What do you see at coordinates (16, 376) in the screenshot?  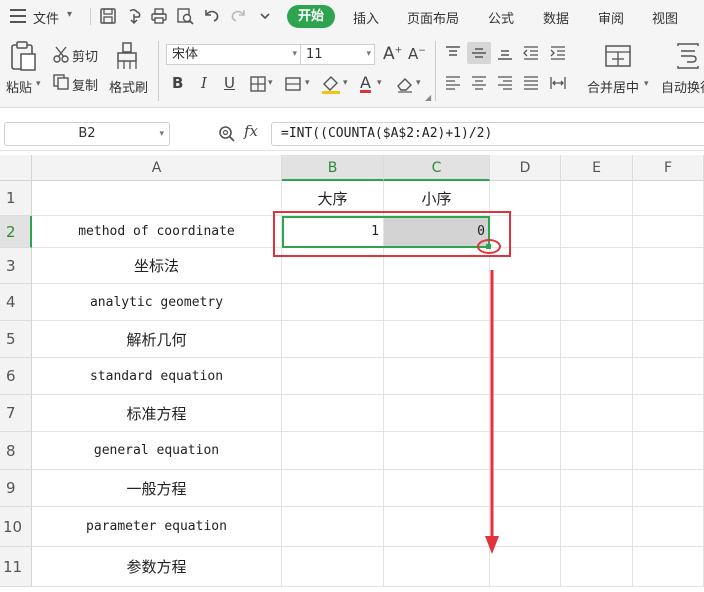 I see `row-header-6: 6` at bounding box center [16, 376].